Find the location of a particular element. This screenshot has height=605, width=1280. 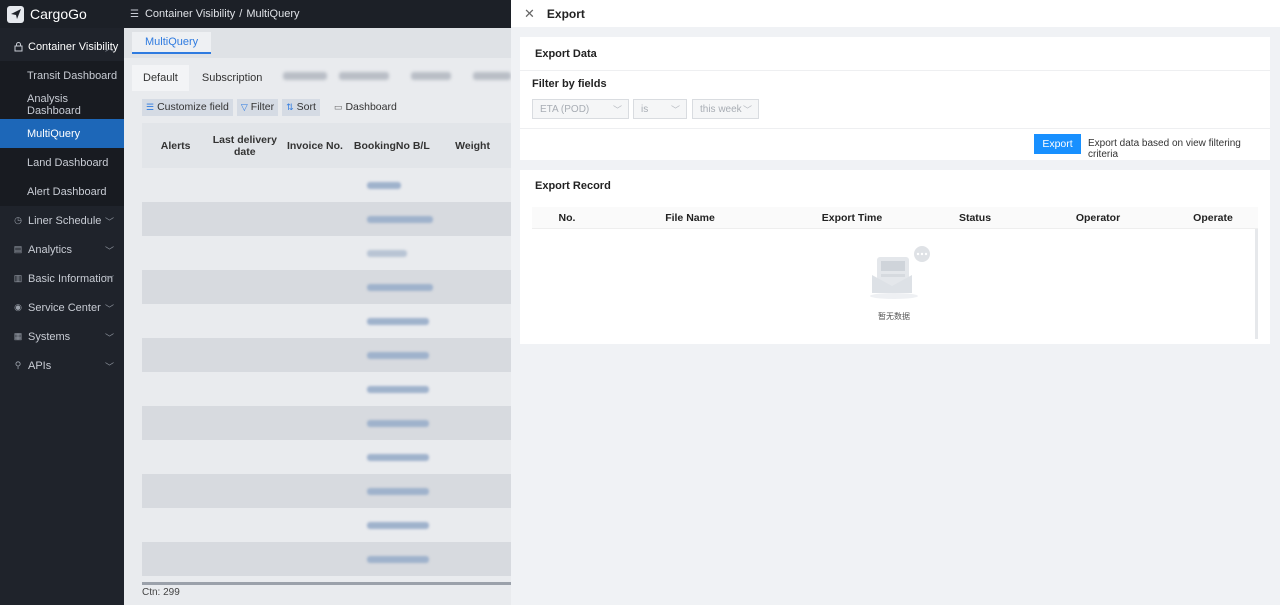

dashboard-button: ▭ Dashboard is located at coordinates (365, 107).